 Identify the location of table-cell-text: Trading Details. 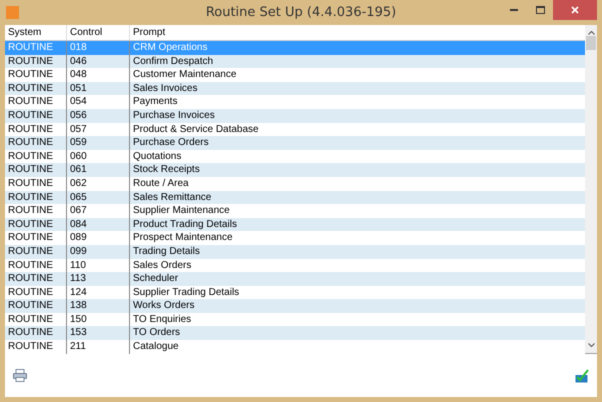
(166, 251).